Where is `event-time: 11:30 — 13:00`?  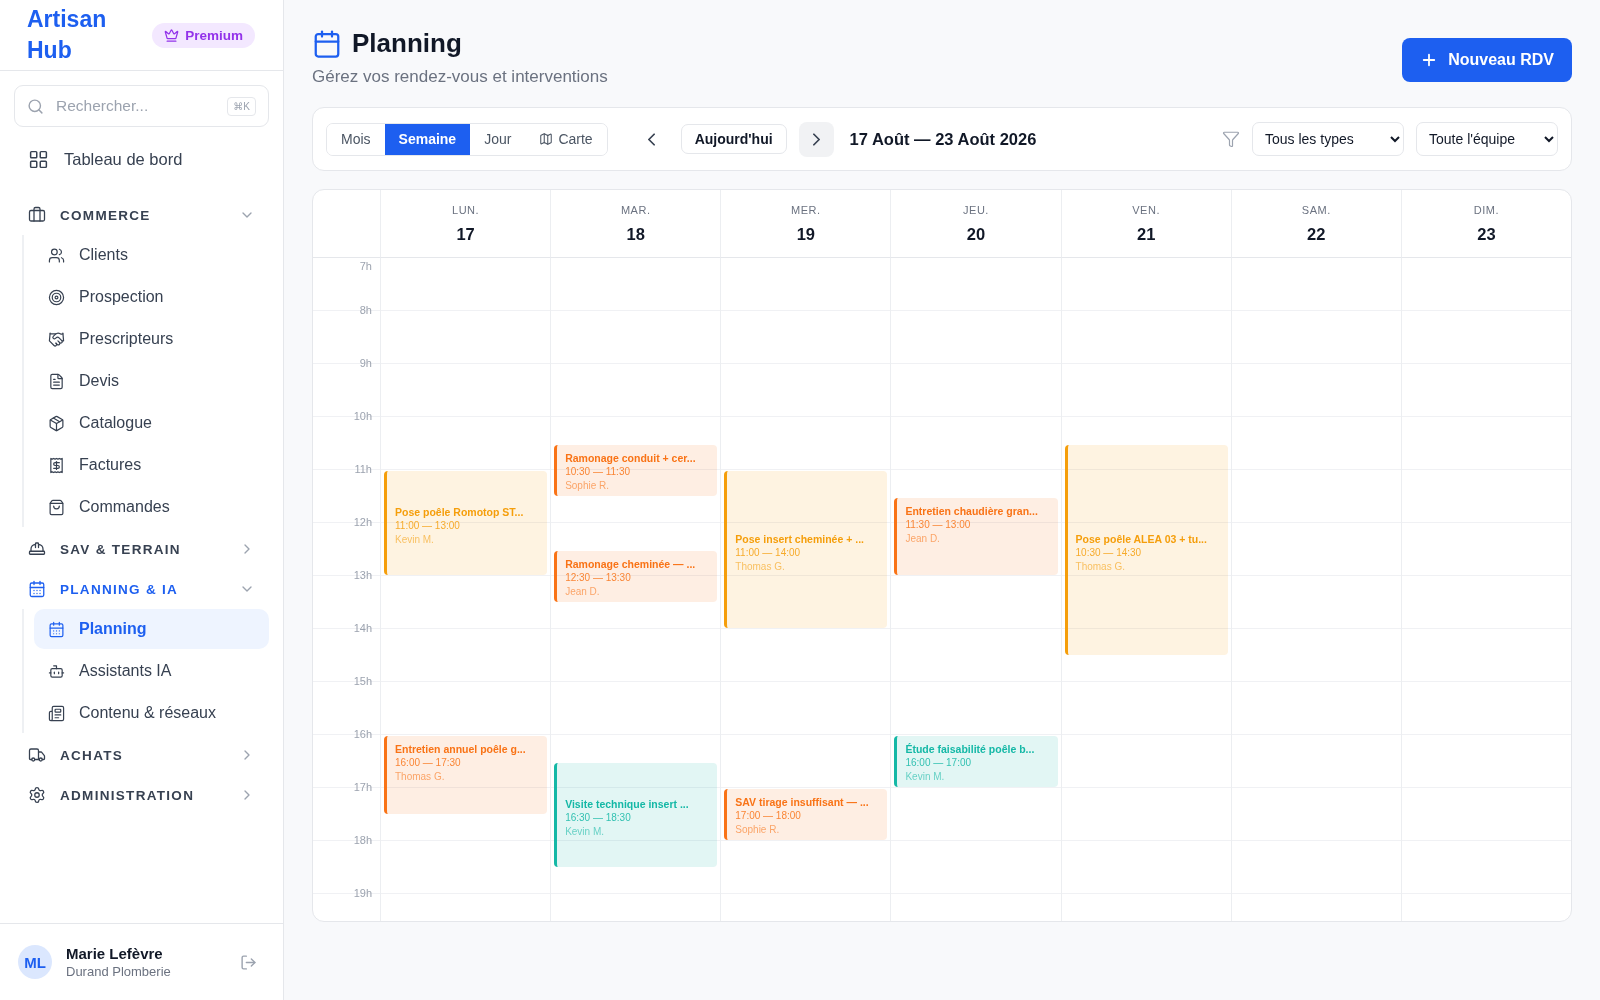
event-time: 11:30 — 13:00 is located at coordinates (938, 524).